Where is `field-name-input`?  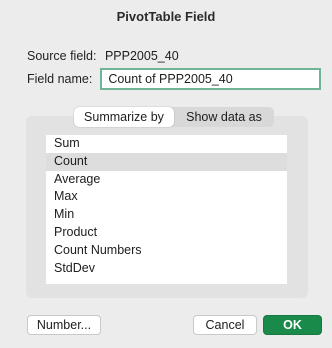 field-name-input is located at coordinates (211, 79).